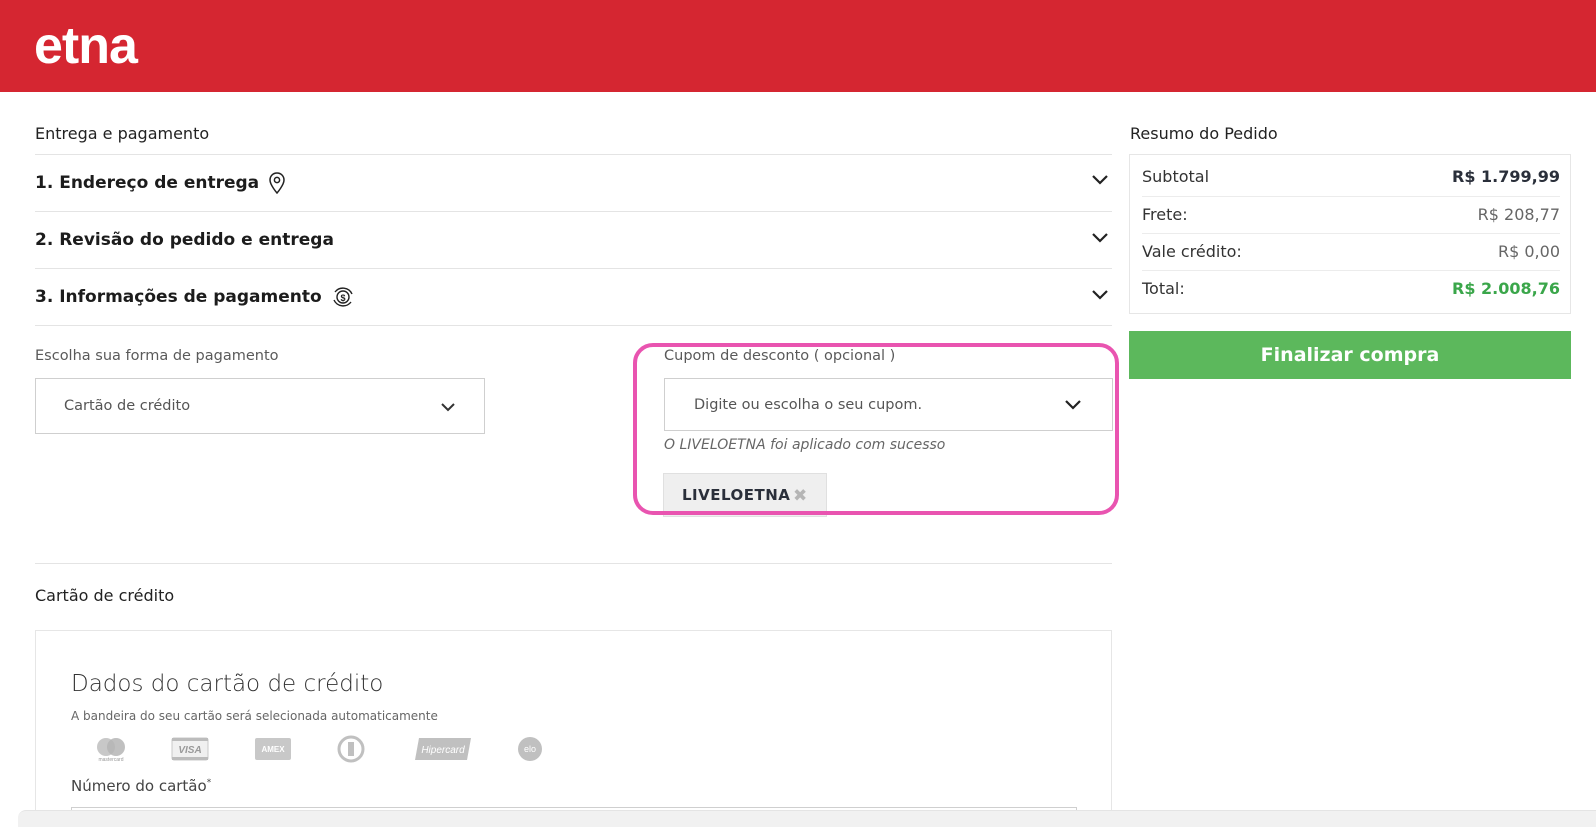  What do you see at coordinates (184, 240) in the screenshot?
I see `step-label: 2. Revisão do pedido e entrega` at bounding box center [184, 240].